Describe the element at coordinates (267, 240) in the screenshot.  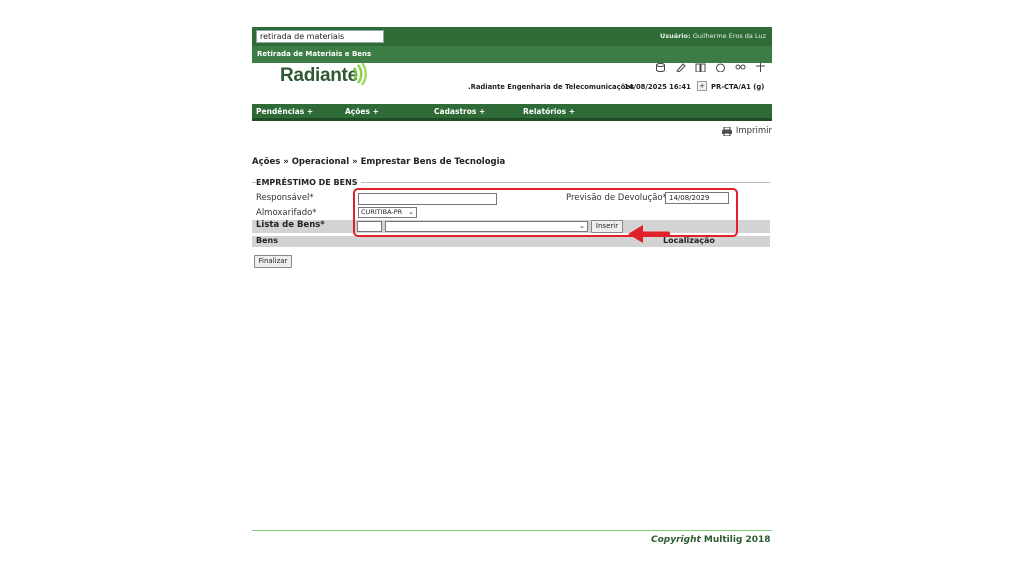
I see `col-bens: Bens` at that location.